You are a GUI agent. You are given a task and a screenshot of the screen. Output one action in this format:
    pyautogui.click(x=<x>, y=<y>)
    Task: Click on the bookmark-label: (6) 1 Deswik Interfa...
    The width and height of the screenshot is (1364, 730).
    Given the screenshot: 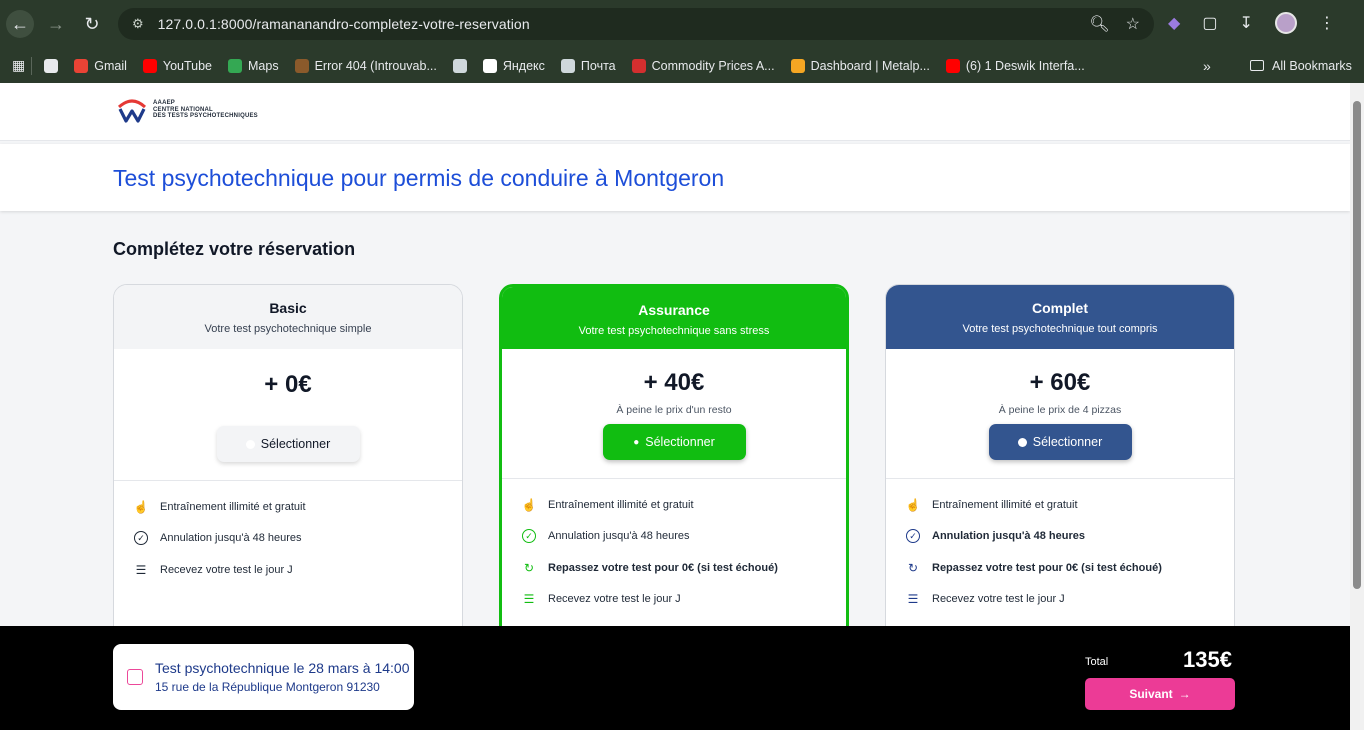 What is the action you would take?
    pyautogui.click(x=1025, y=65)
    